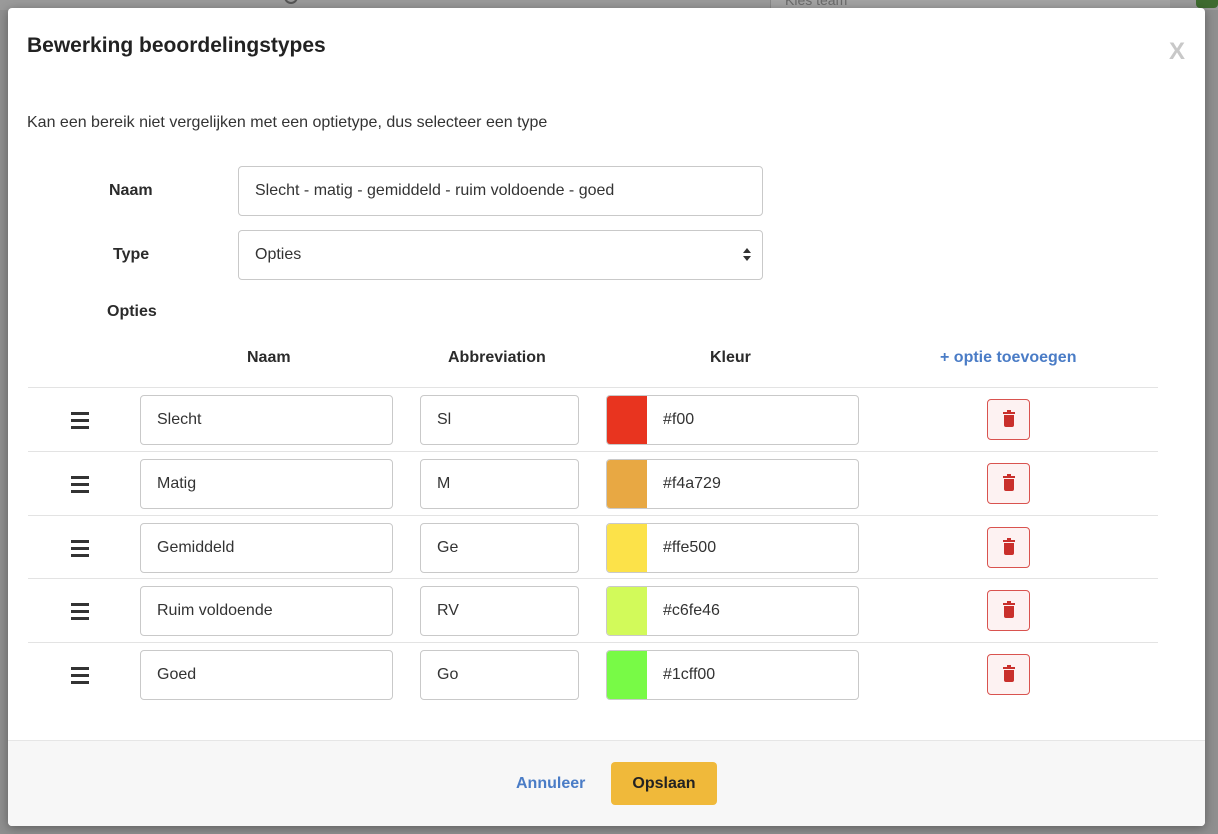 The height and width of the screenshot is (834, 1218). I want to click on option-color-input: #f4a729, so click(732, 484).